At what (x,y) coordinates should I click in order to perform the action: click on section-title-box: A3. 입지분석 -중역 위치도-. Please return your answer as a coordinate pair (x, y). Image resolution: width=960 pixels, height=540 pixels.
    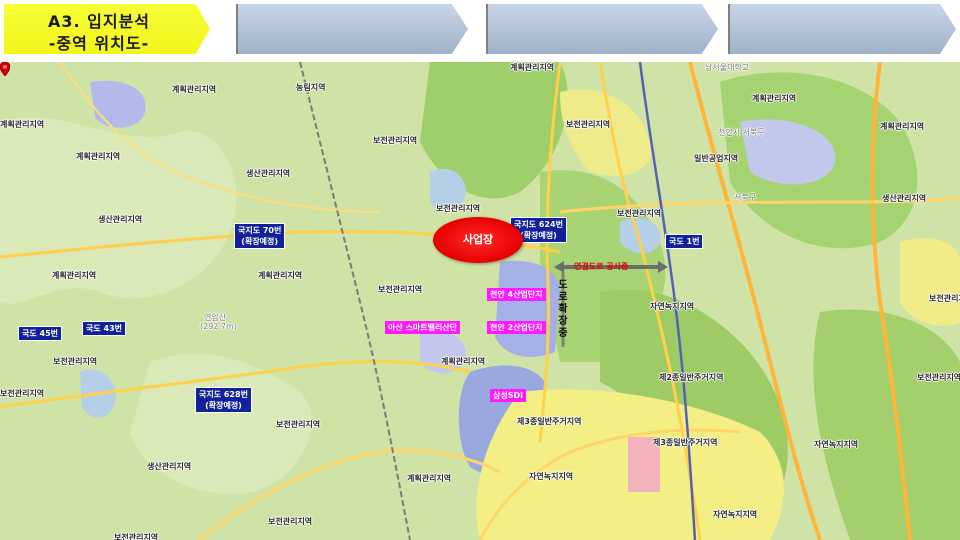
    Looking at the image, I should click on (107, 29).